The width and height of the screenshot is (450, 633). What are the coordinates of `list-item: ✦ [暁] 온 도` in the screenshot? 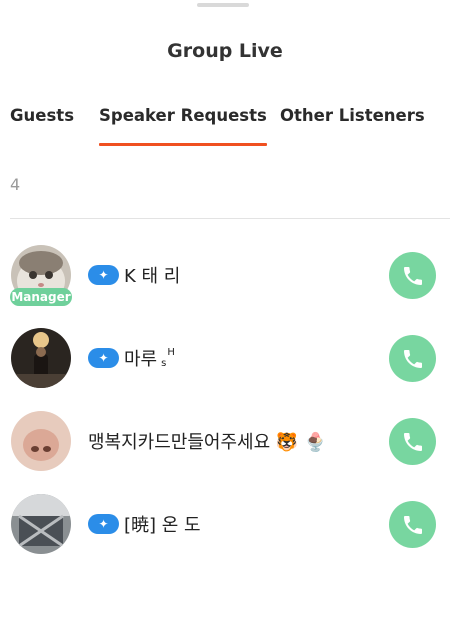 It's located at (225, 529).